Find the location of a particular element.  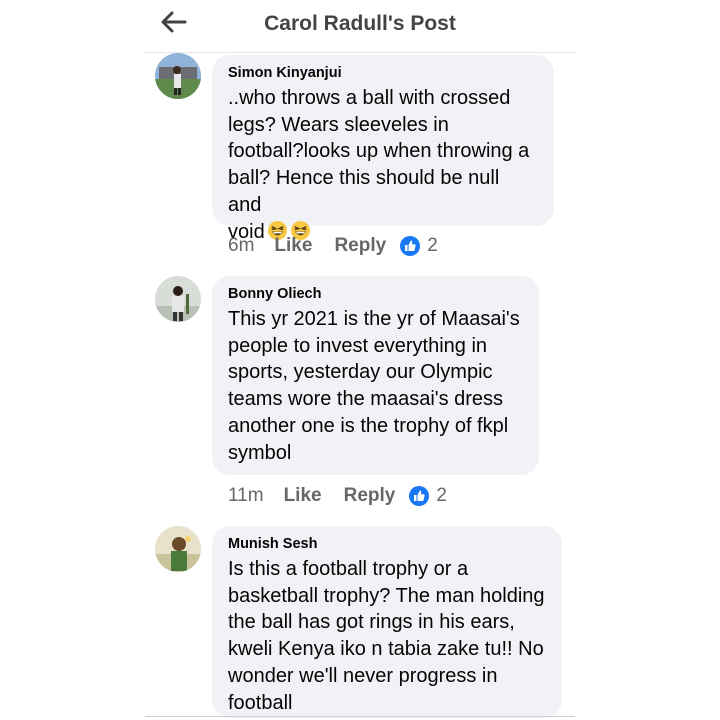

comment-author: Simon Kinyanjui is located at coordinates (383, 73).